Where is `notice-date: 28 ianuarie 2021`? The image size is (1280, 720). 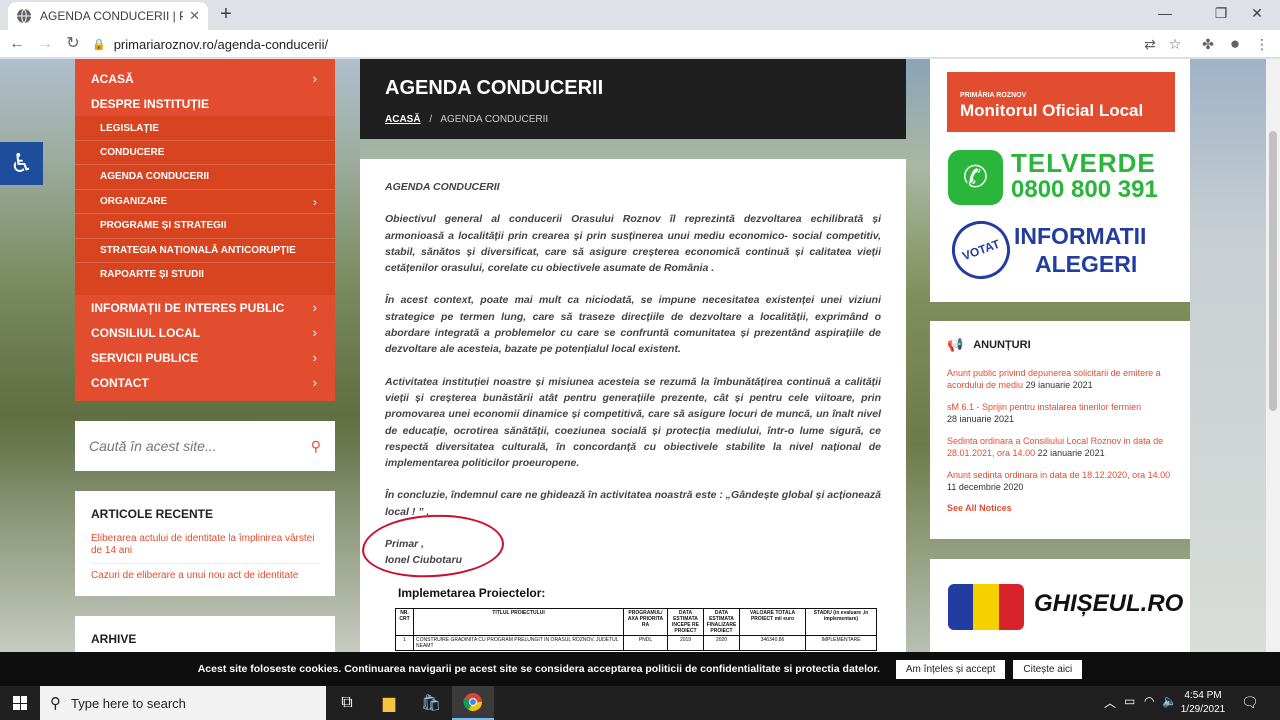 notice-date: 28 ianuarie 2021 is located at coordinates (981, 419).